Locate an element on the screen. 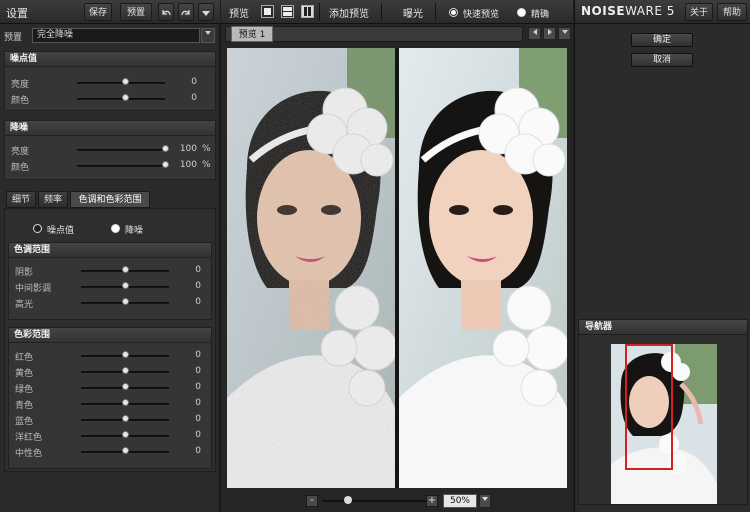 This screenshot has width=750, height=512. preset-select: 完全降噪 is located at coordinates (116, 35).